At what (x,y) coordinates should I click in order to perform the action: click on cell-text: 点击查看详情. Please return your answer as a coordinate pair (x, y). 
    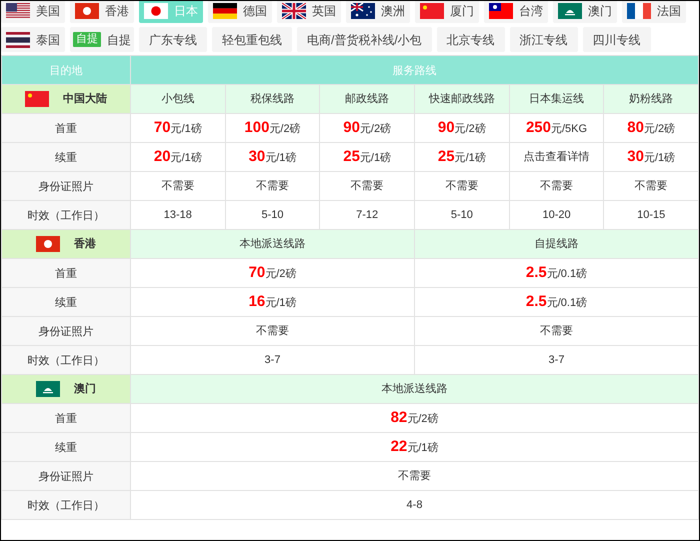
    Looking at the image, I should click on (557, 157).